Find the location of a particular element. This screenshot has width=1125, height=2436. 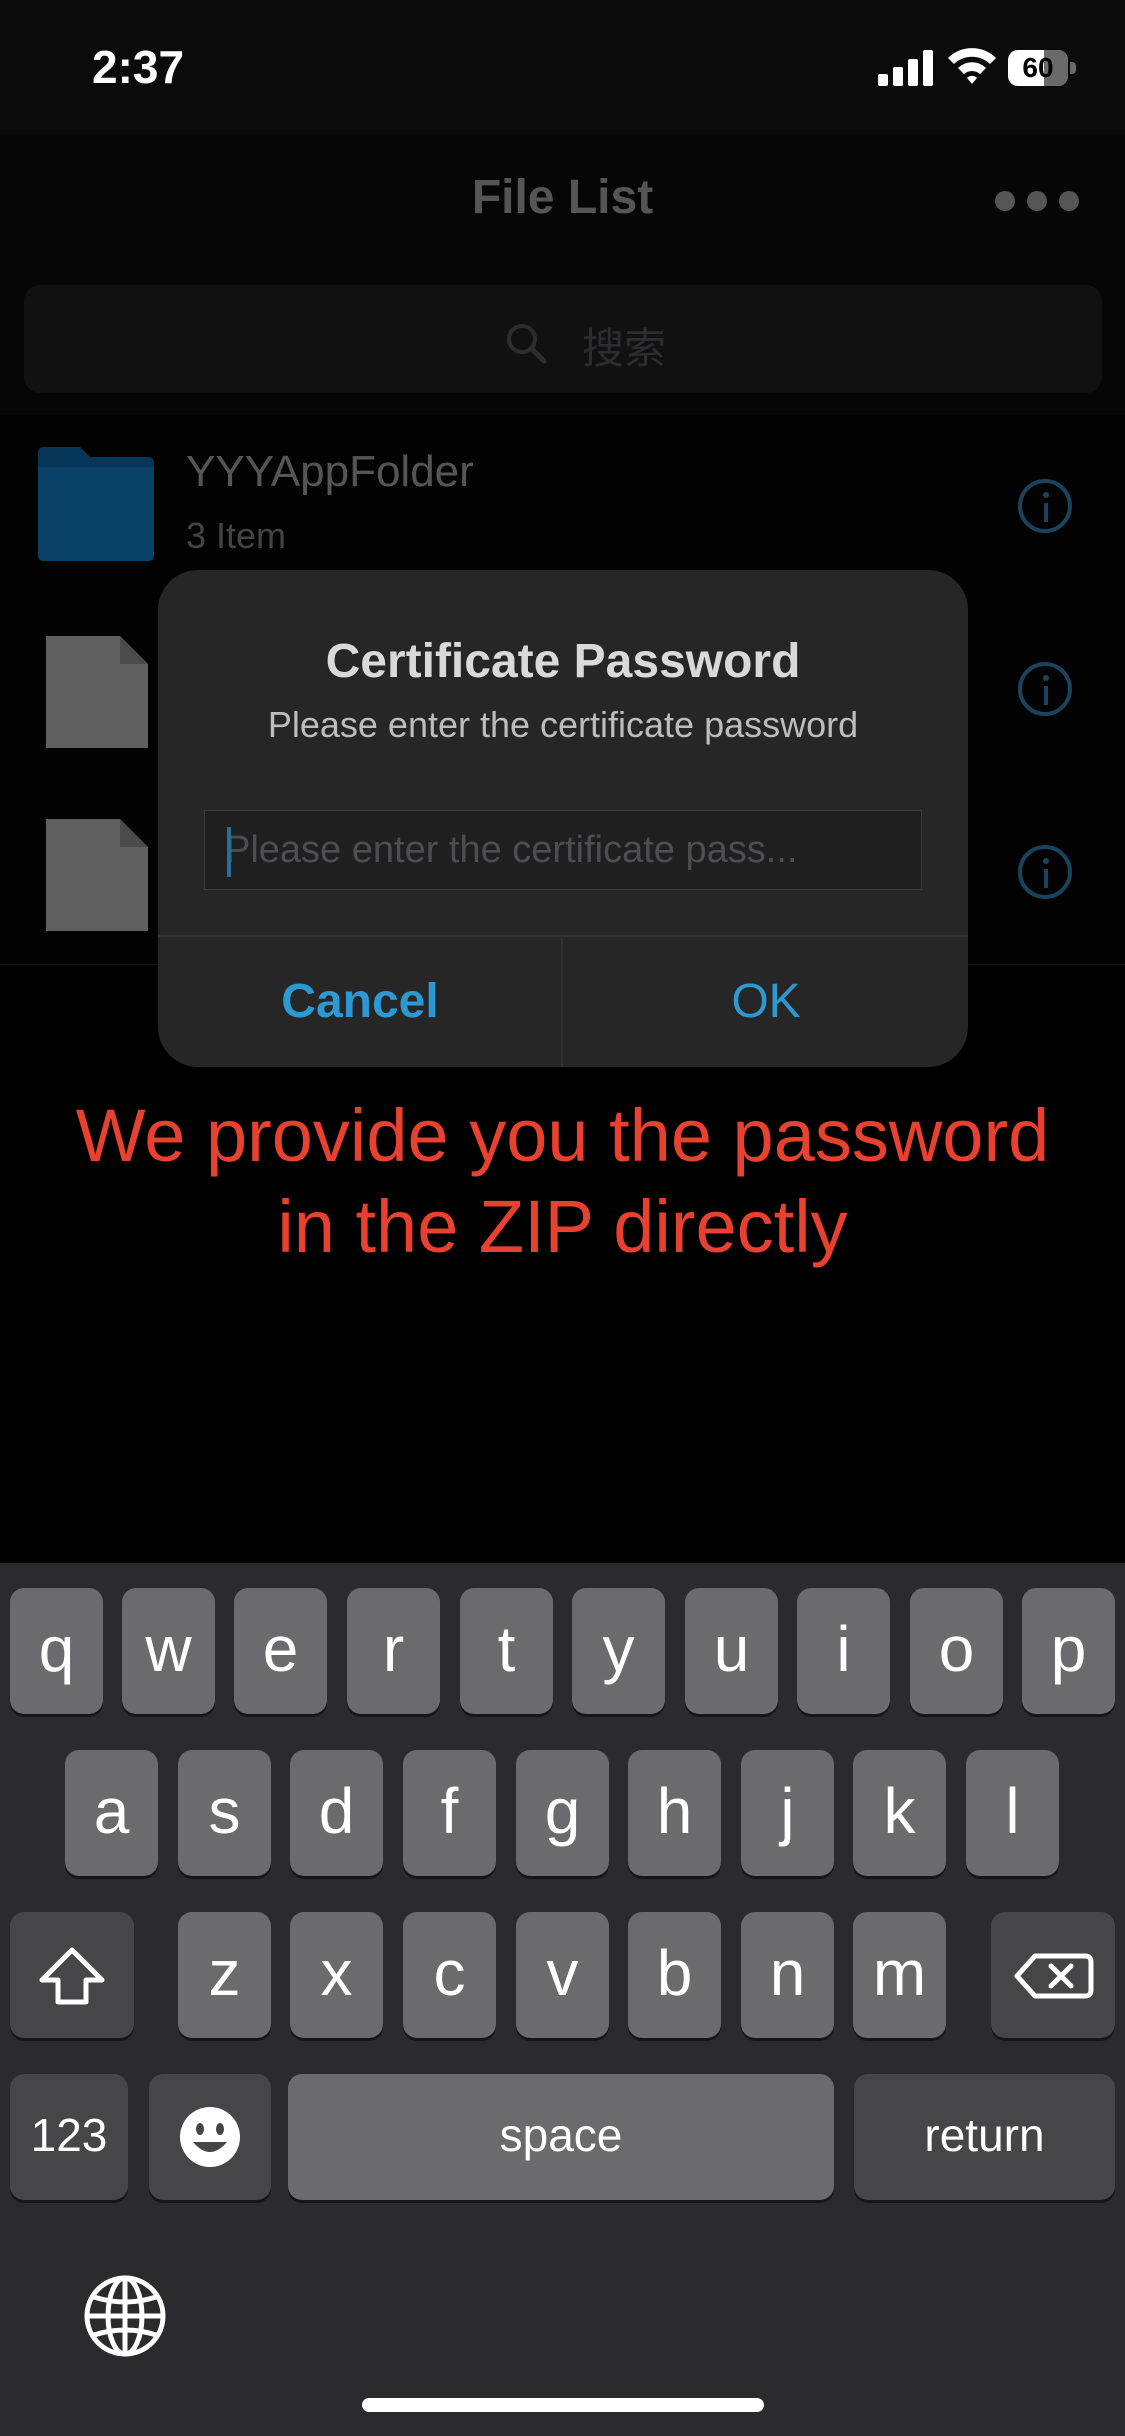

battery-icon: 60 is located at coordinates (1042, 68).